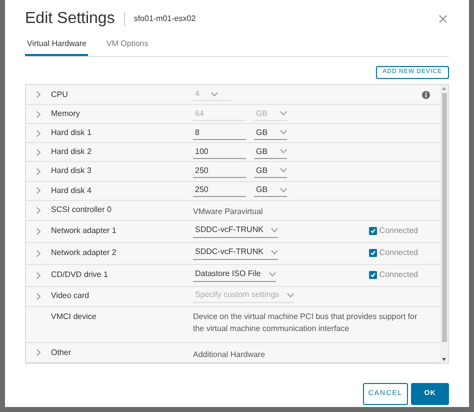  I want to click on value-text: VMware Paravirtual, so click(228, 211).